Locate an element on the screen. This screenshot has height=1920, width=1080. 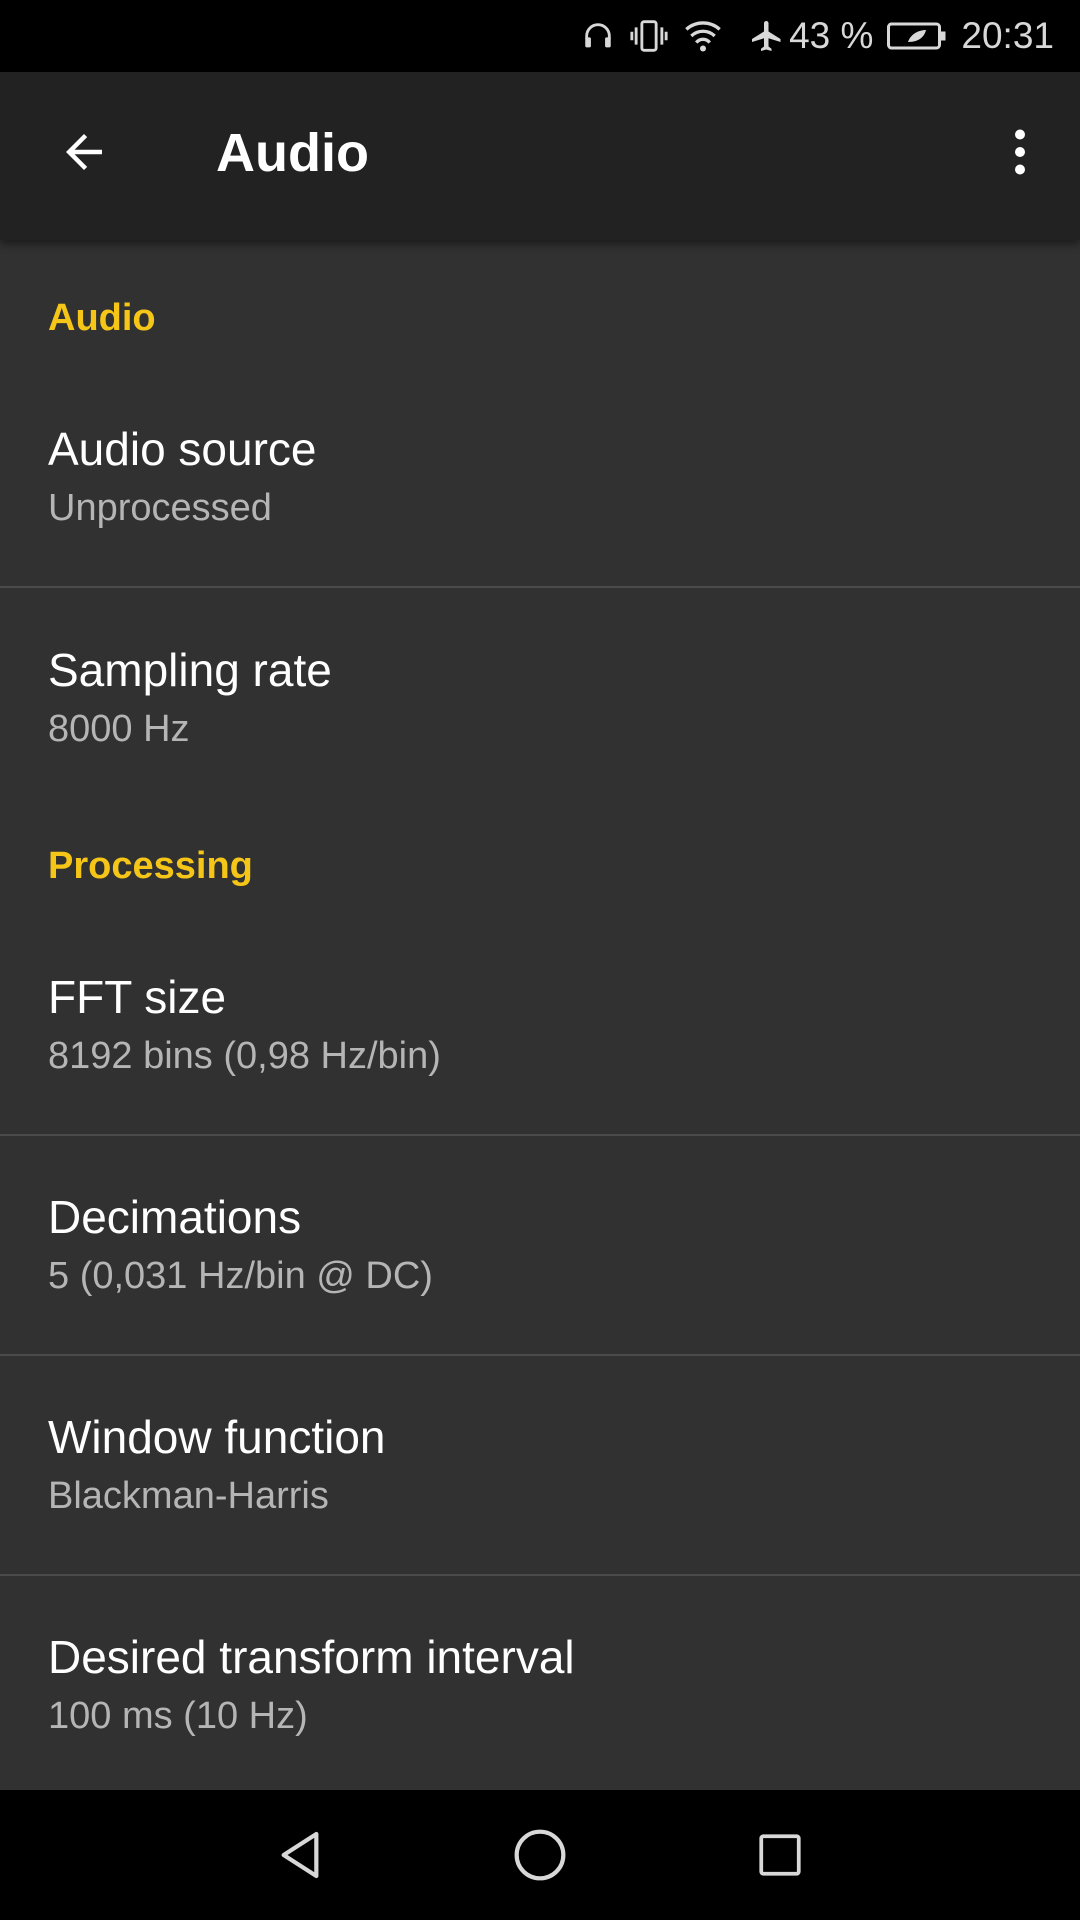
arrow-left-icon is located at coordinates (84, 152).